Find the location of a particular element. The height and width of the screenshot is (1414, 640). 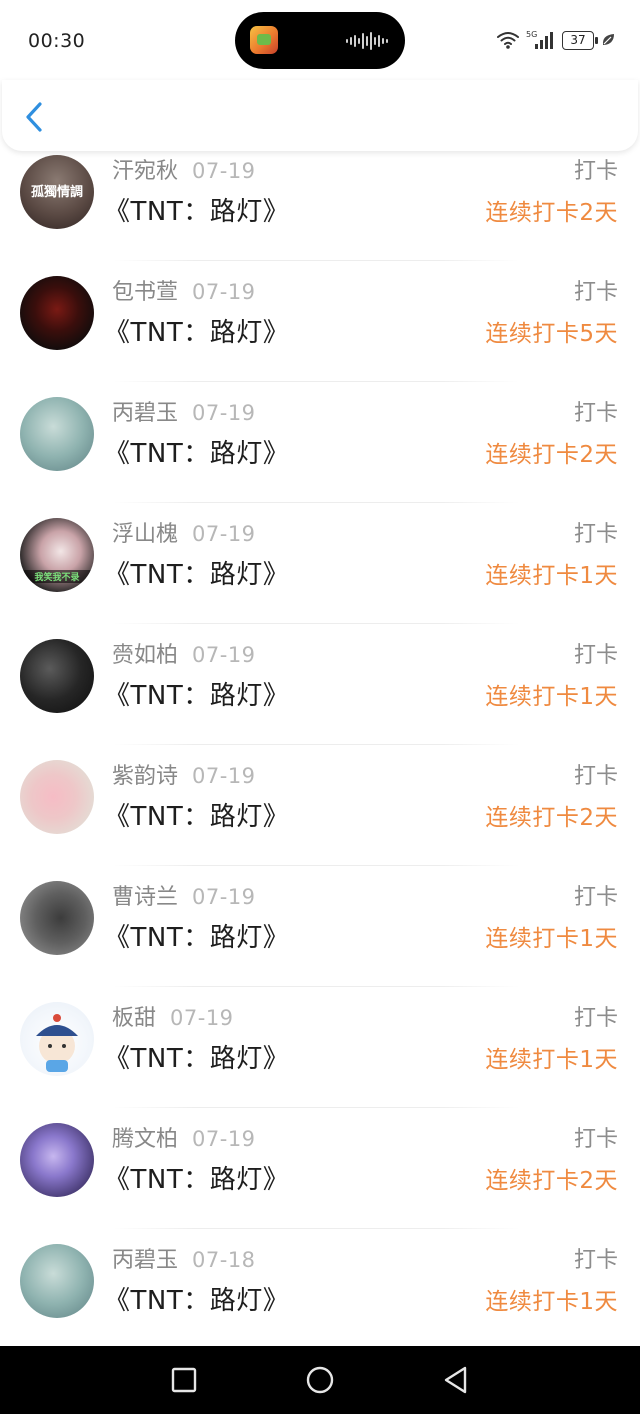

audio-wave-icon is located at coordinates (367, 41).